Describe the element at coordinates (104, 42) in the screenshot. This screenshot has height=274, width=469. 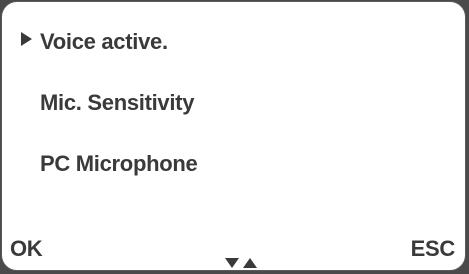
I see `menu-item-voice-active: Voice active.` at that location.